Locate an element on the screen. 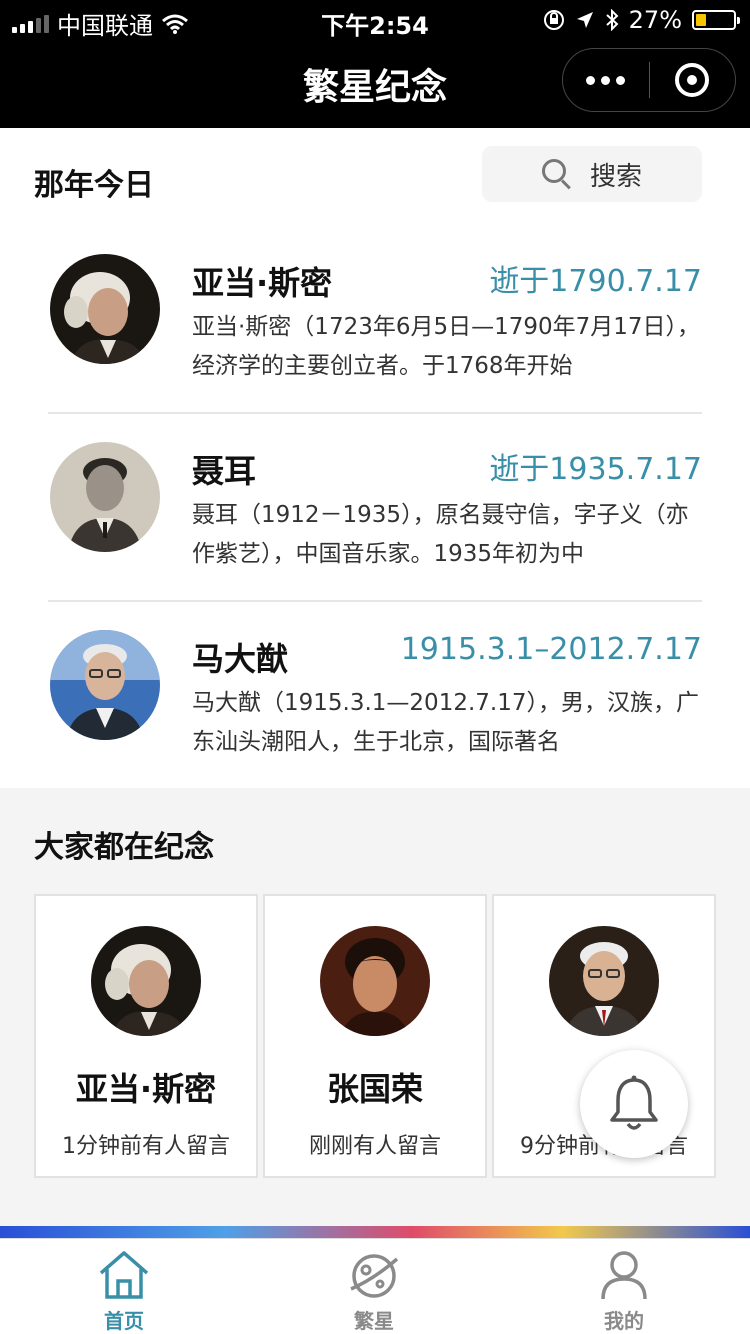 The image size is (750, 1334). status-right: 27% is located at coordinates (641, 20).